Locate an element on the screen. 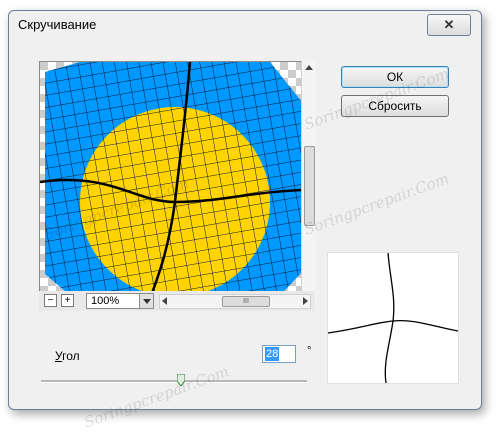 This screenshot has width=496, height=432. preview-horizontal-scrollbar: III is located at coordinates (235, 301).